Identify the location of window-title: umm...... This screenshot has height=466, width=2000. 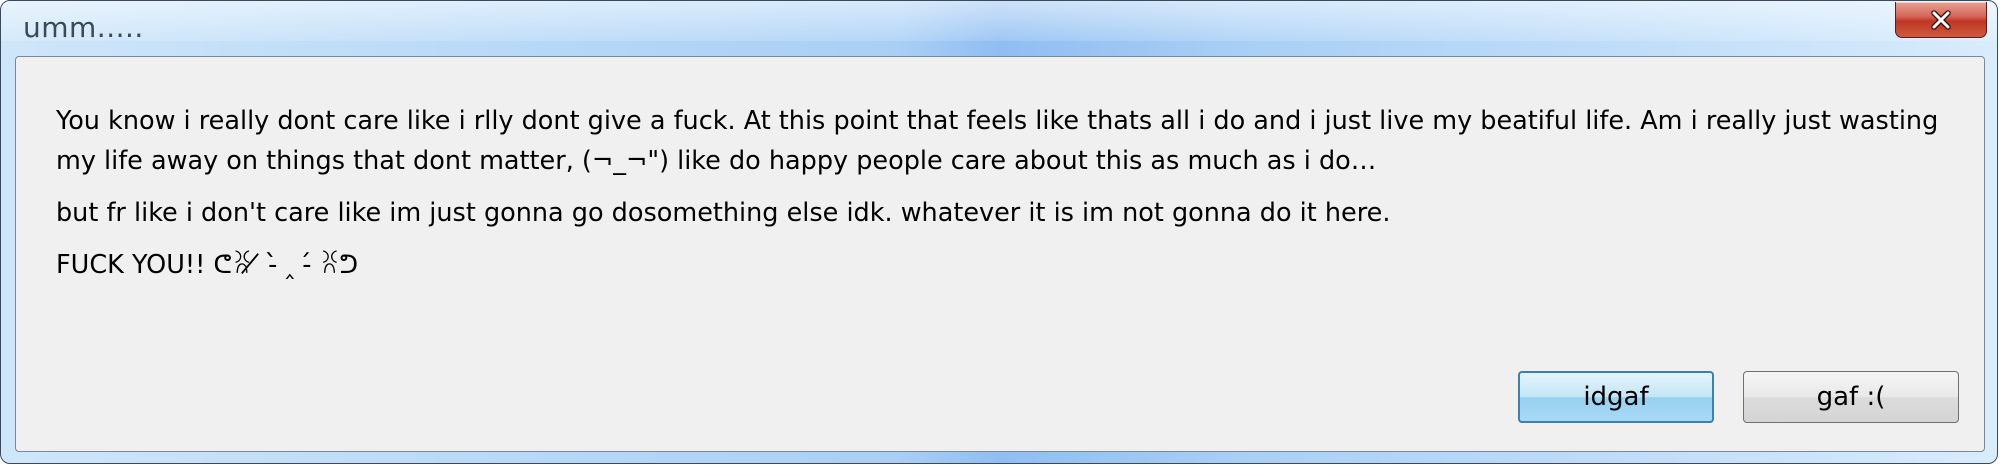
(83, 27).